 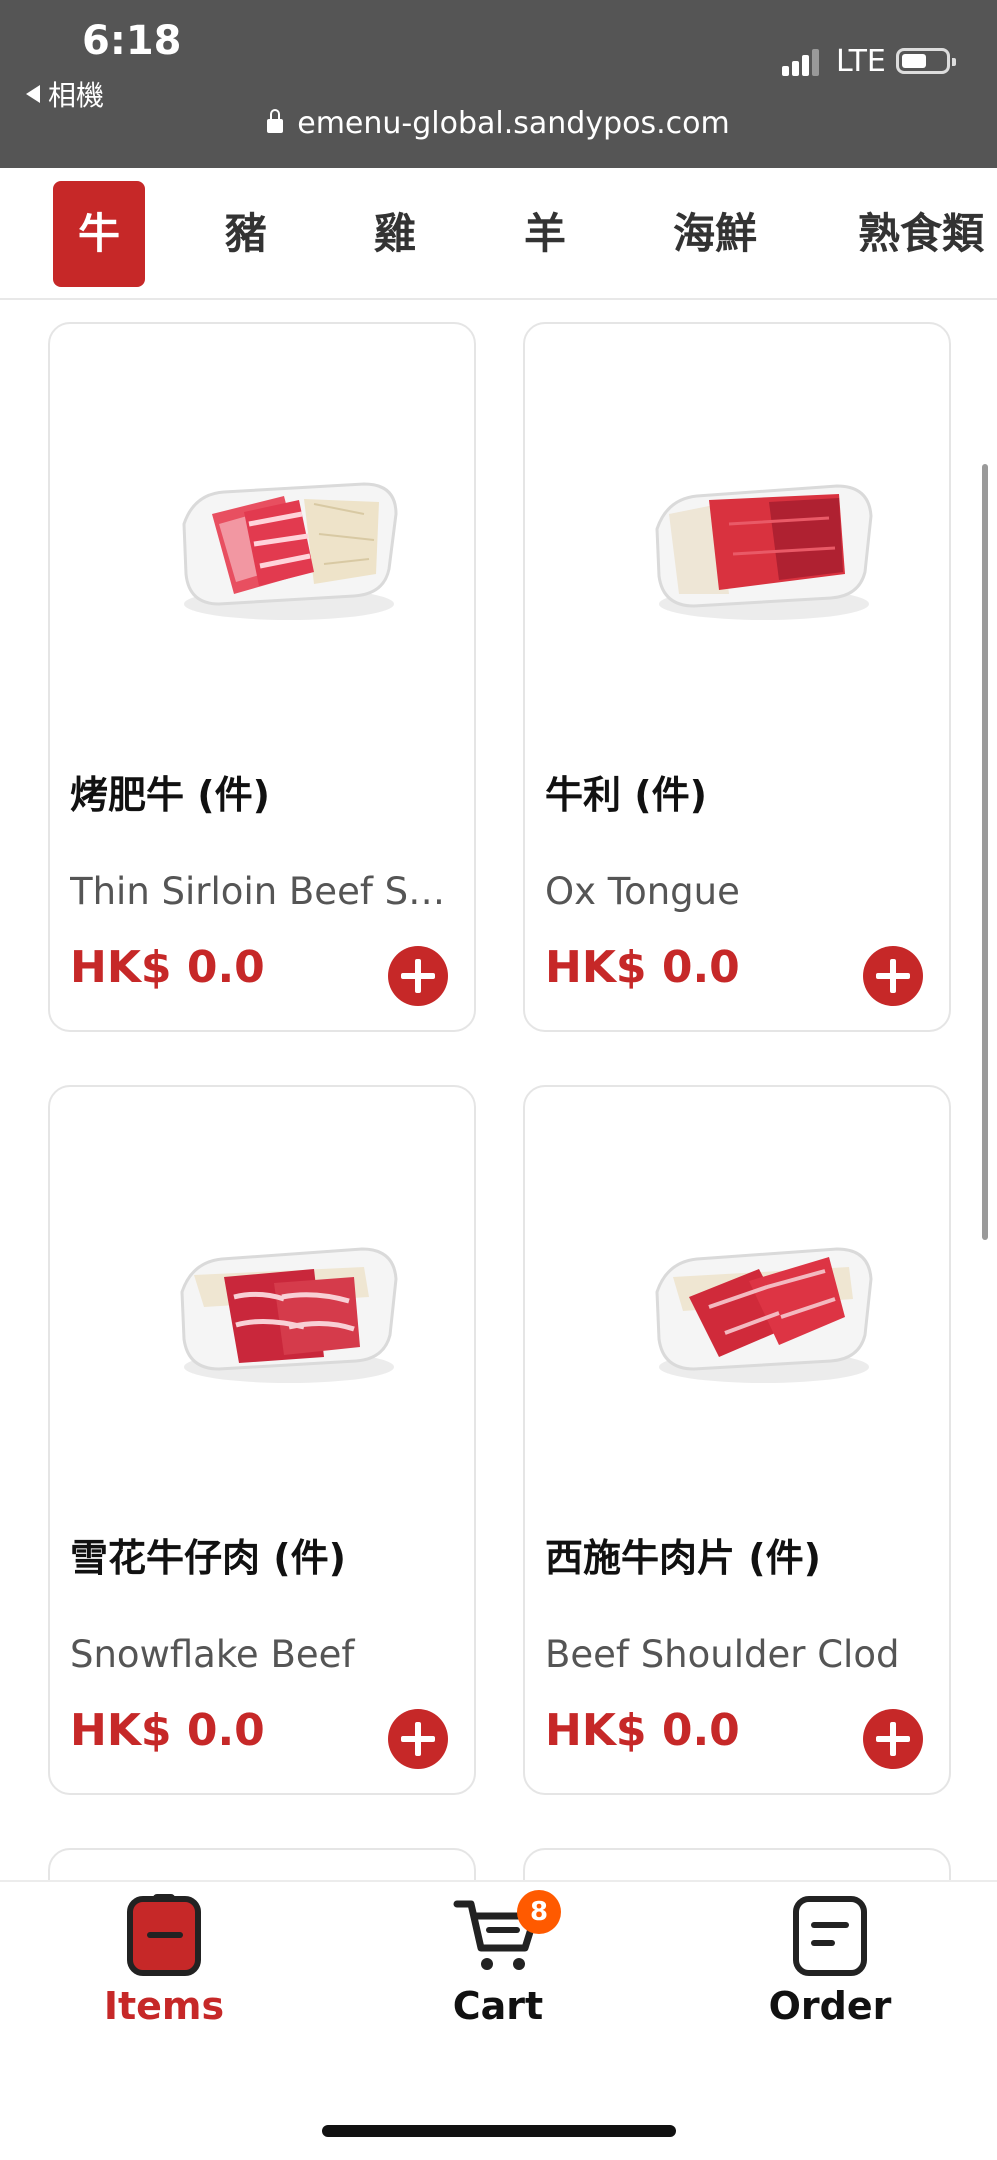 I want to click on bottom-nav: Items 8 Cart Order, so click(x=498, y=2020).